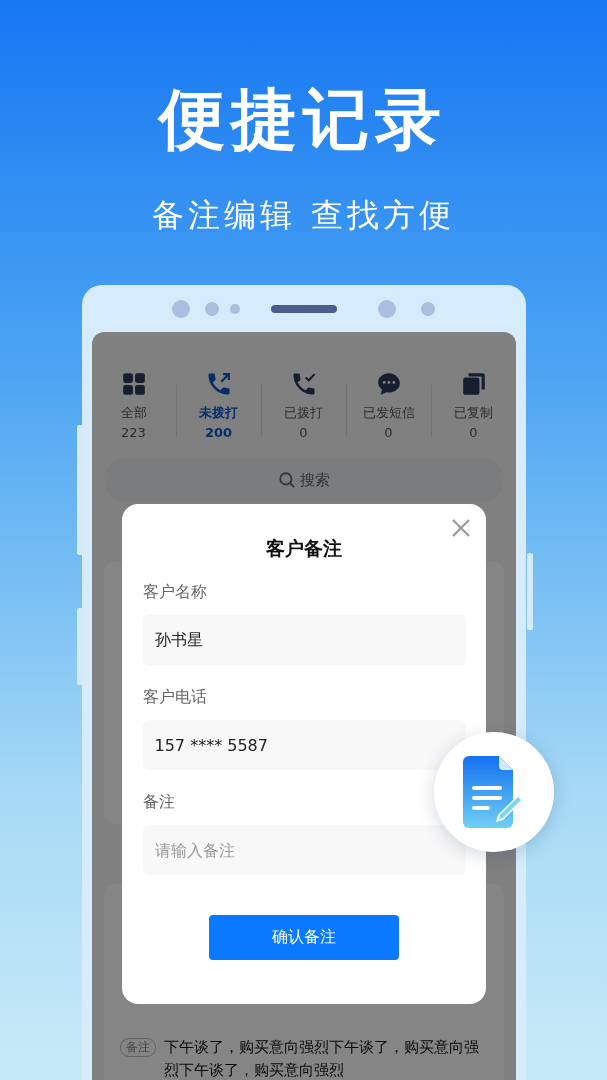 Image resolution: width=607 pixels, height=1080 pixels. Describe the element at coordinates (159, 802) in the screenshot. I see `field-label: 备注` at that location.